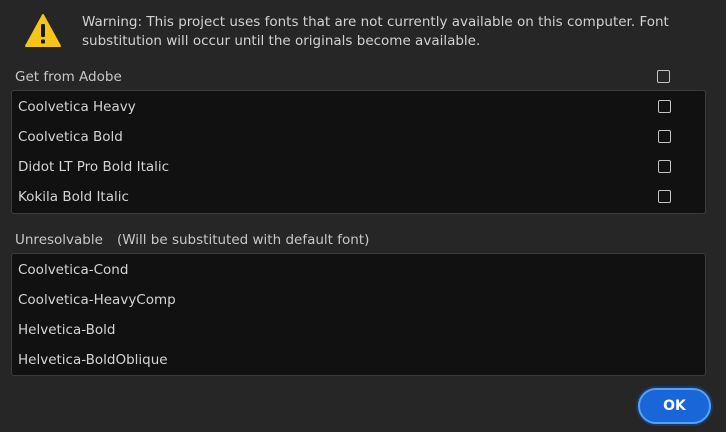 This screenshot has width=726, height=432. Describe the element at coordinates (59, 240) in the screenshot. I see `unresolvable-text: Unresolvable` at that location.